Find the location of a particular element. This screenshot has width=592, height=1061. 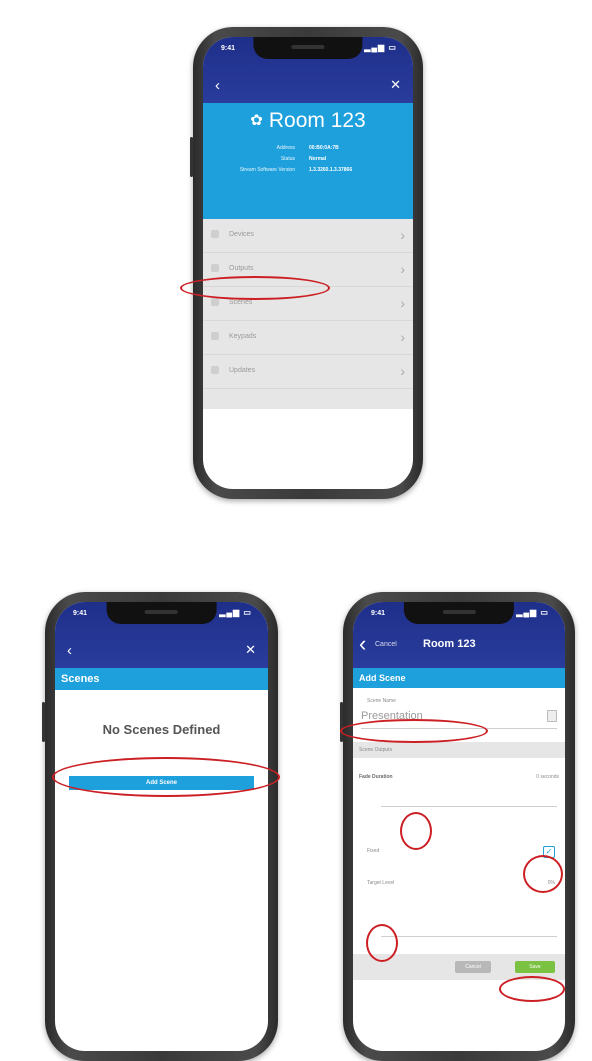

fixed-label: Fixed is located at coordinates (373, 851).